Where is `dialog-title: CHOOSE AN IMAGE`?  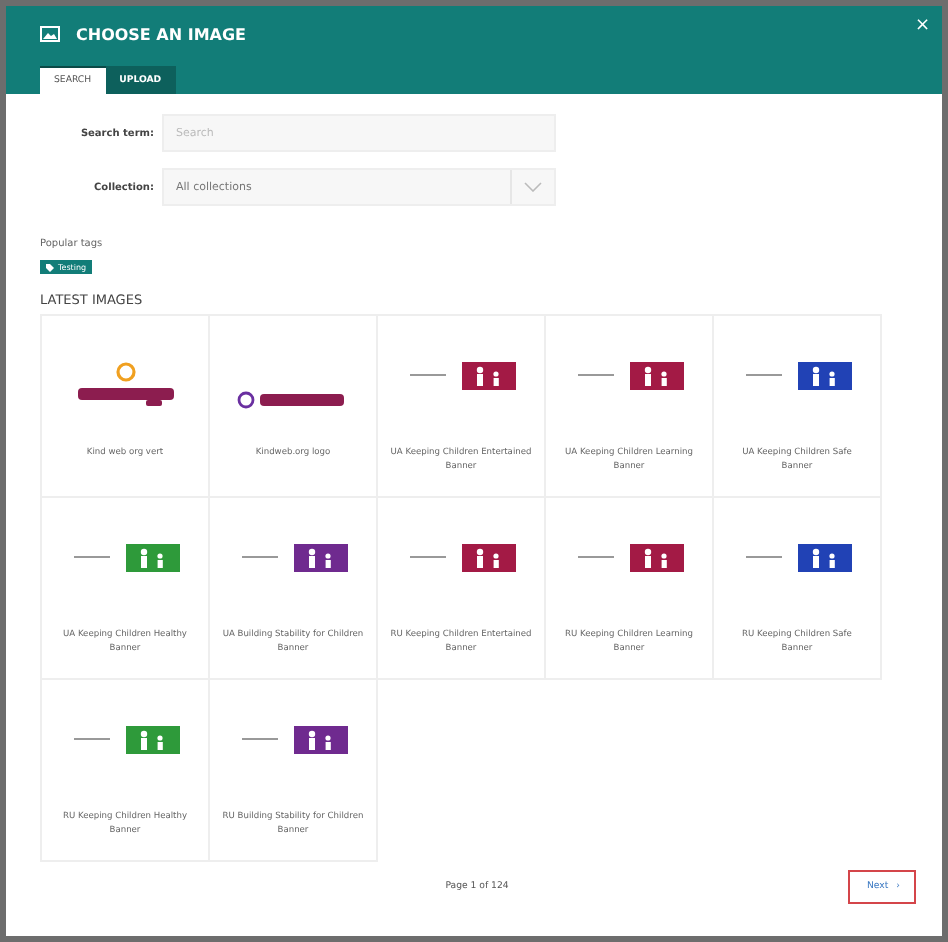
dialog-title: CHOOSE AN IMAGE is located at coordinates (161, 34).